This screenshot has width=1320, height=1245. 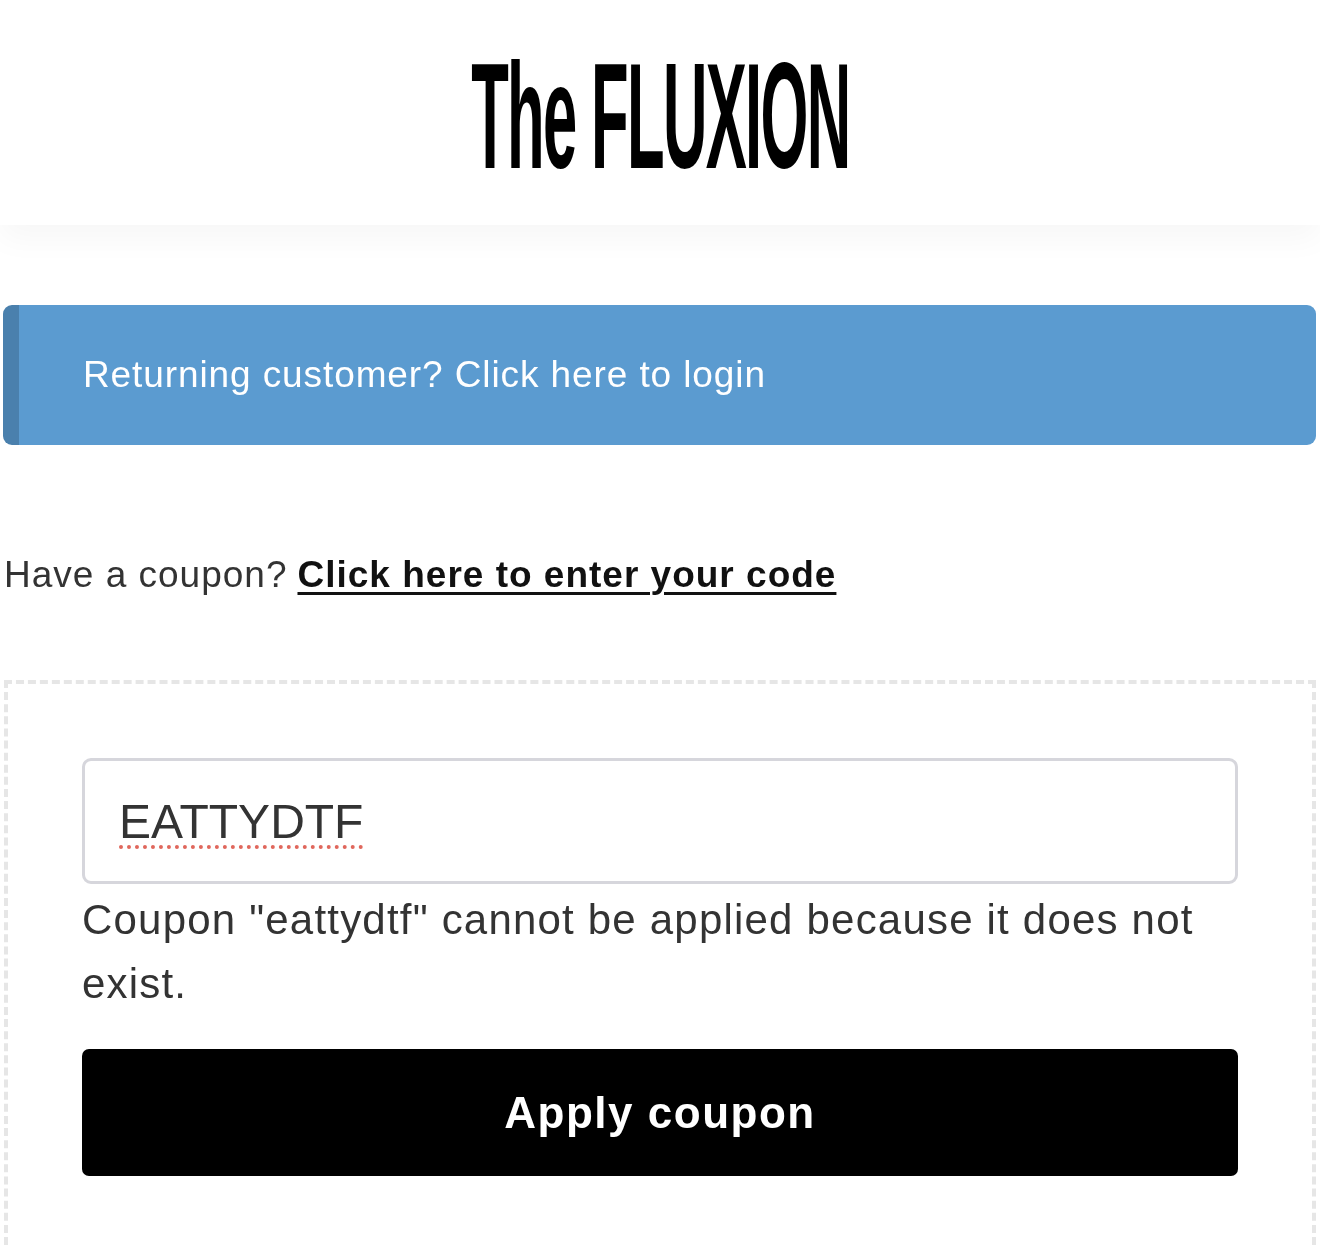 I want to click on site-logo: The FLUXION, so click(x=660, y=115).